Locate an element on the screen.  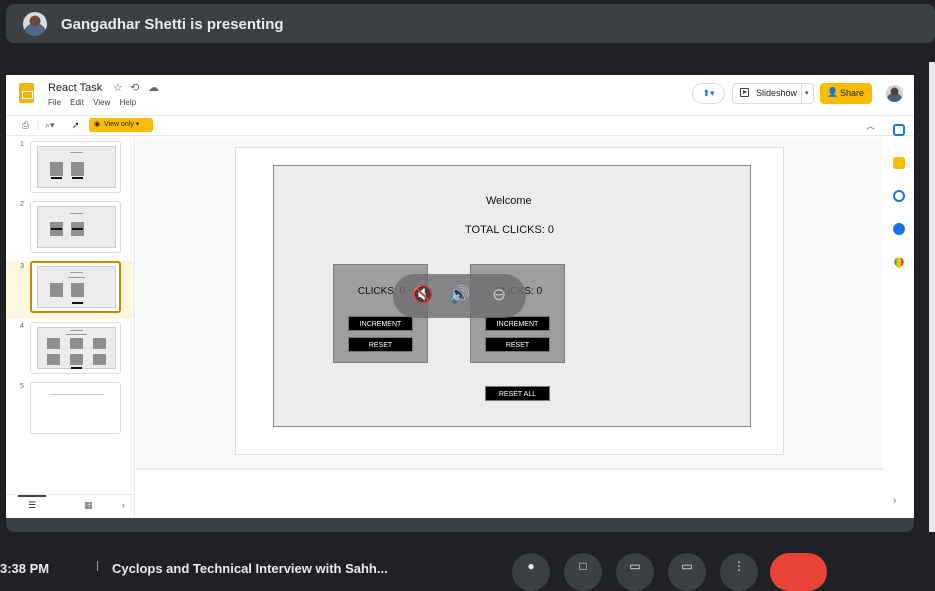
slide-number: 4 is located at coordinates (22, 326).